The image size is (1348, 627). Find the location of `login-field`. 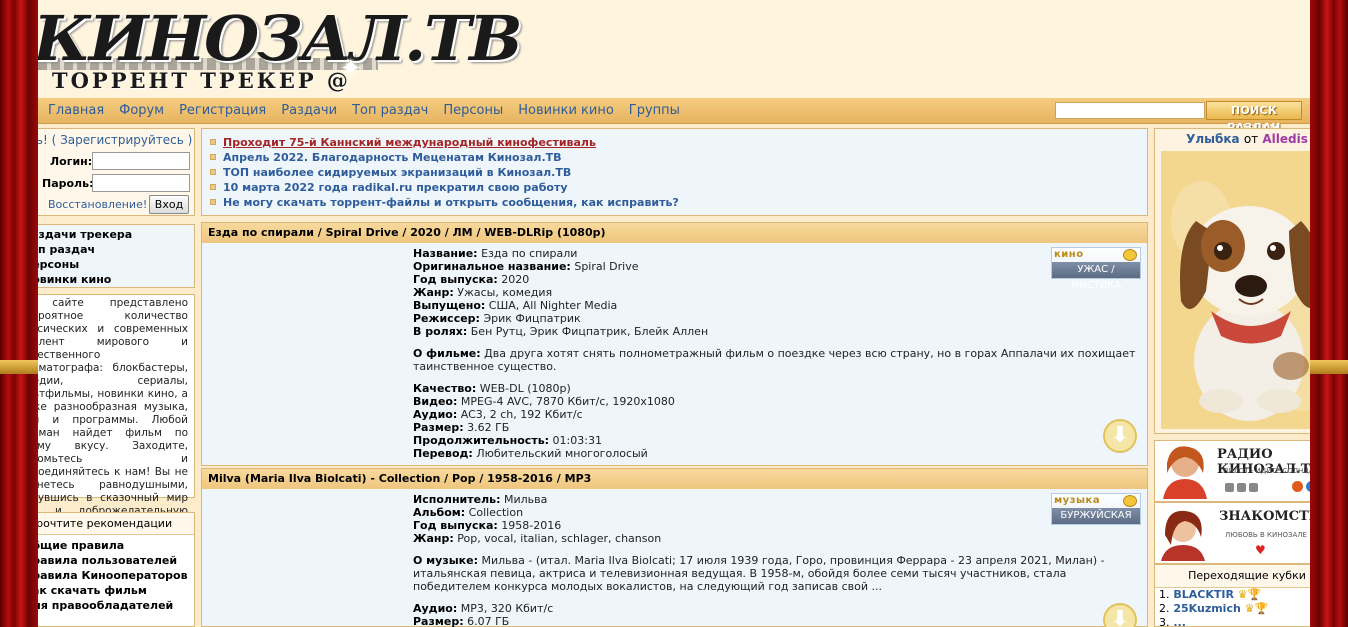

login-field is located at coordinates (141, 161).